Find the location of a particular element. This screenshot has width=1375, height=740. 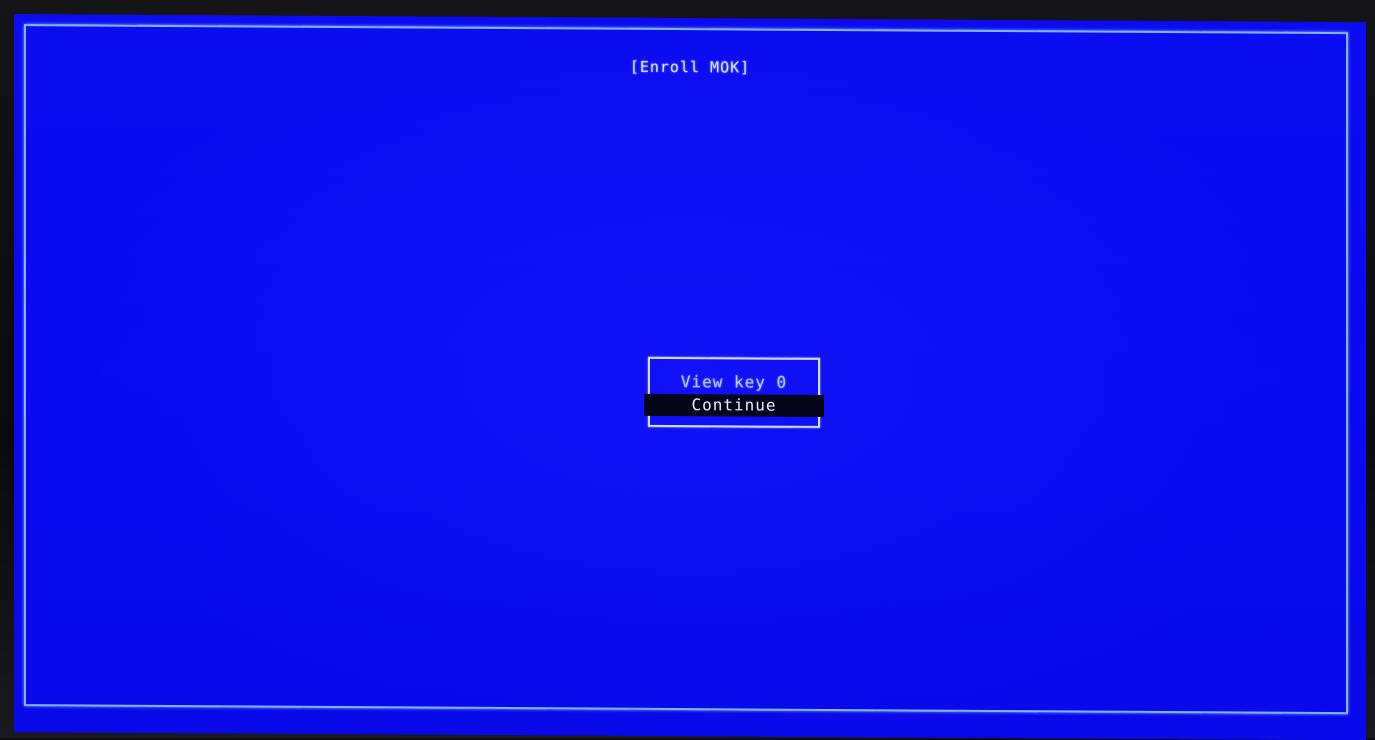

menu-item-view-key-0: View key 0 is located at coordinates (734, 382).